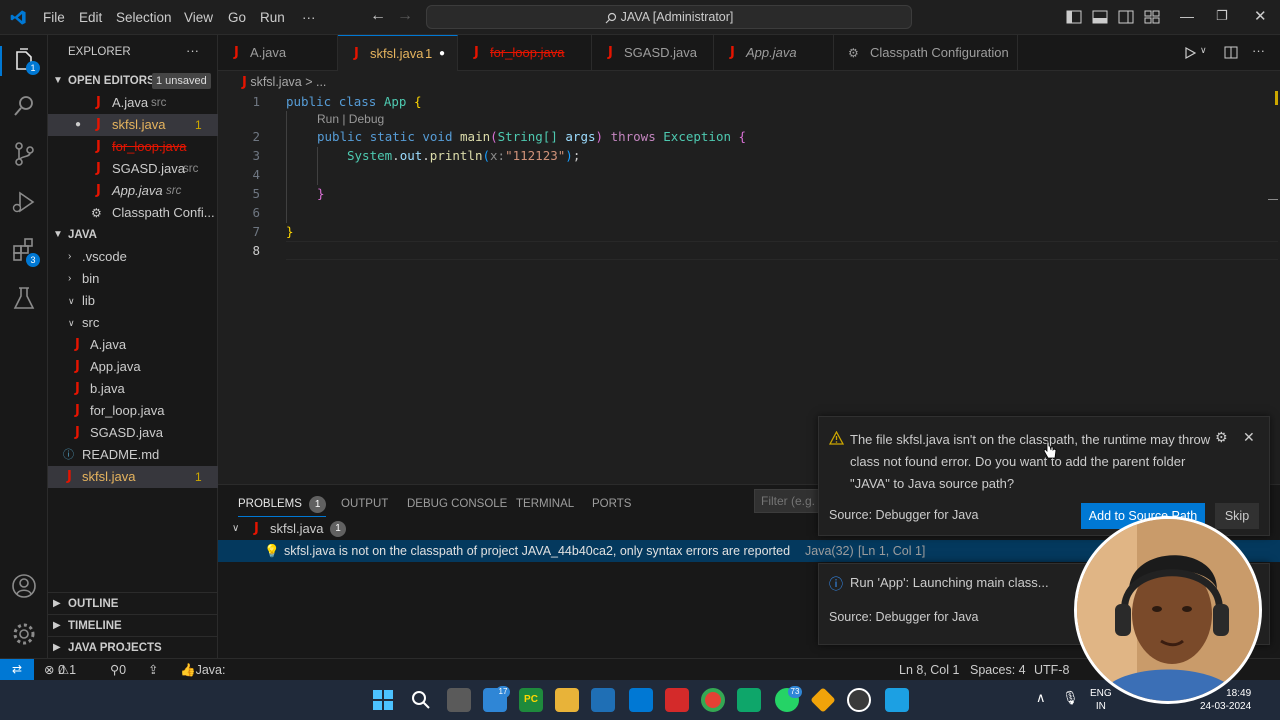  What do you see at coordinates (1203, 50) in the screenshot?
I see `run-dropdown-chevron-icon: ∨` at bounding box center [1203, 50].